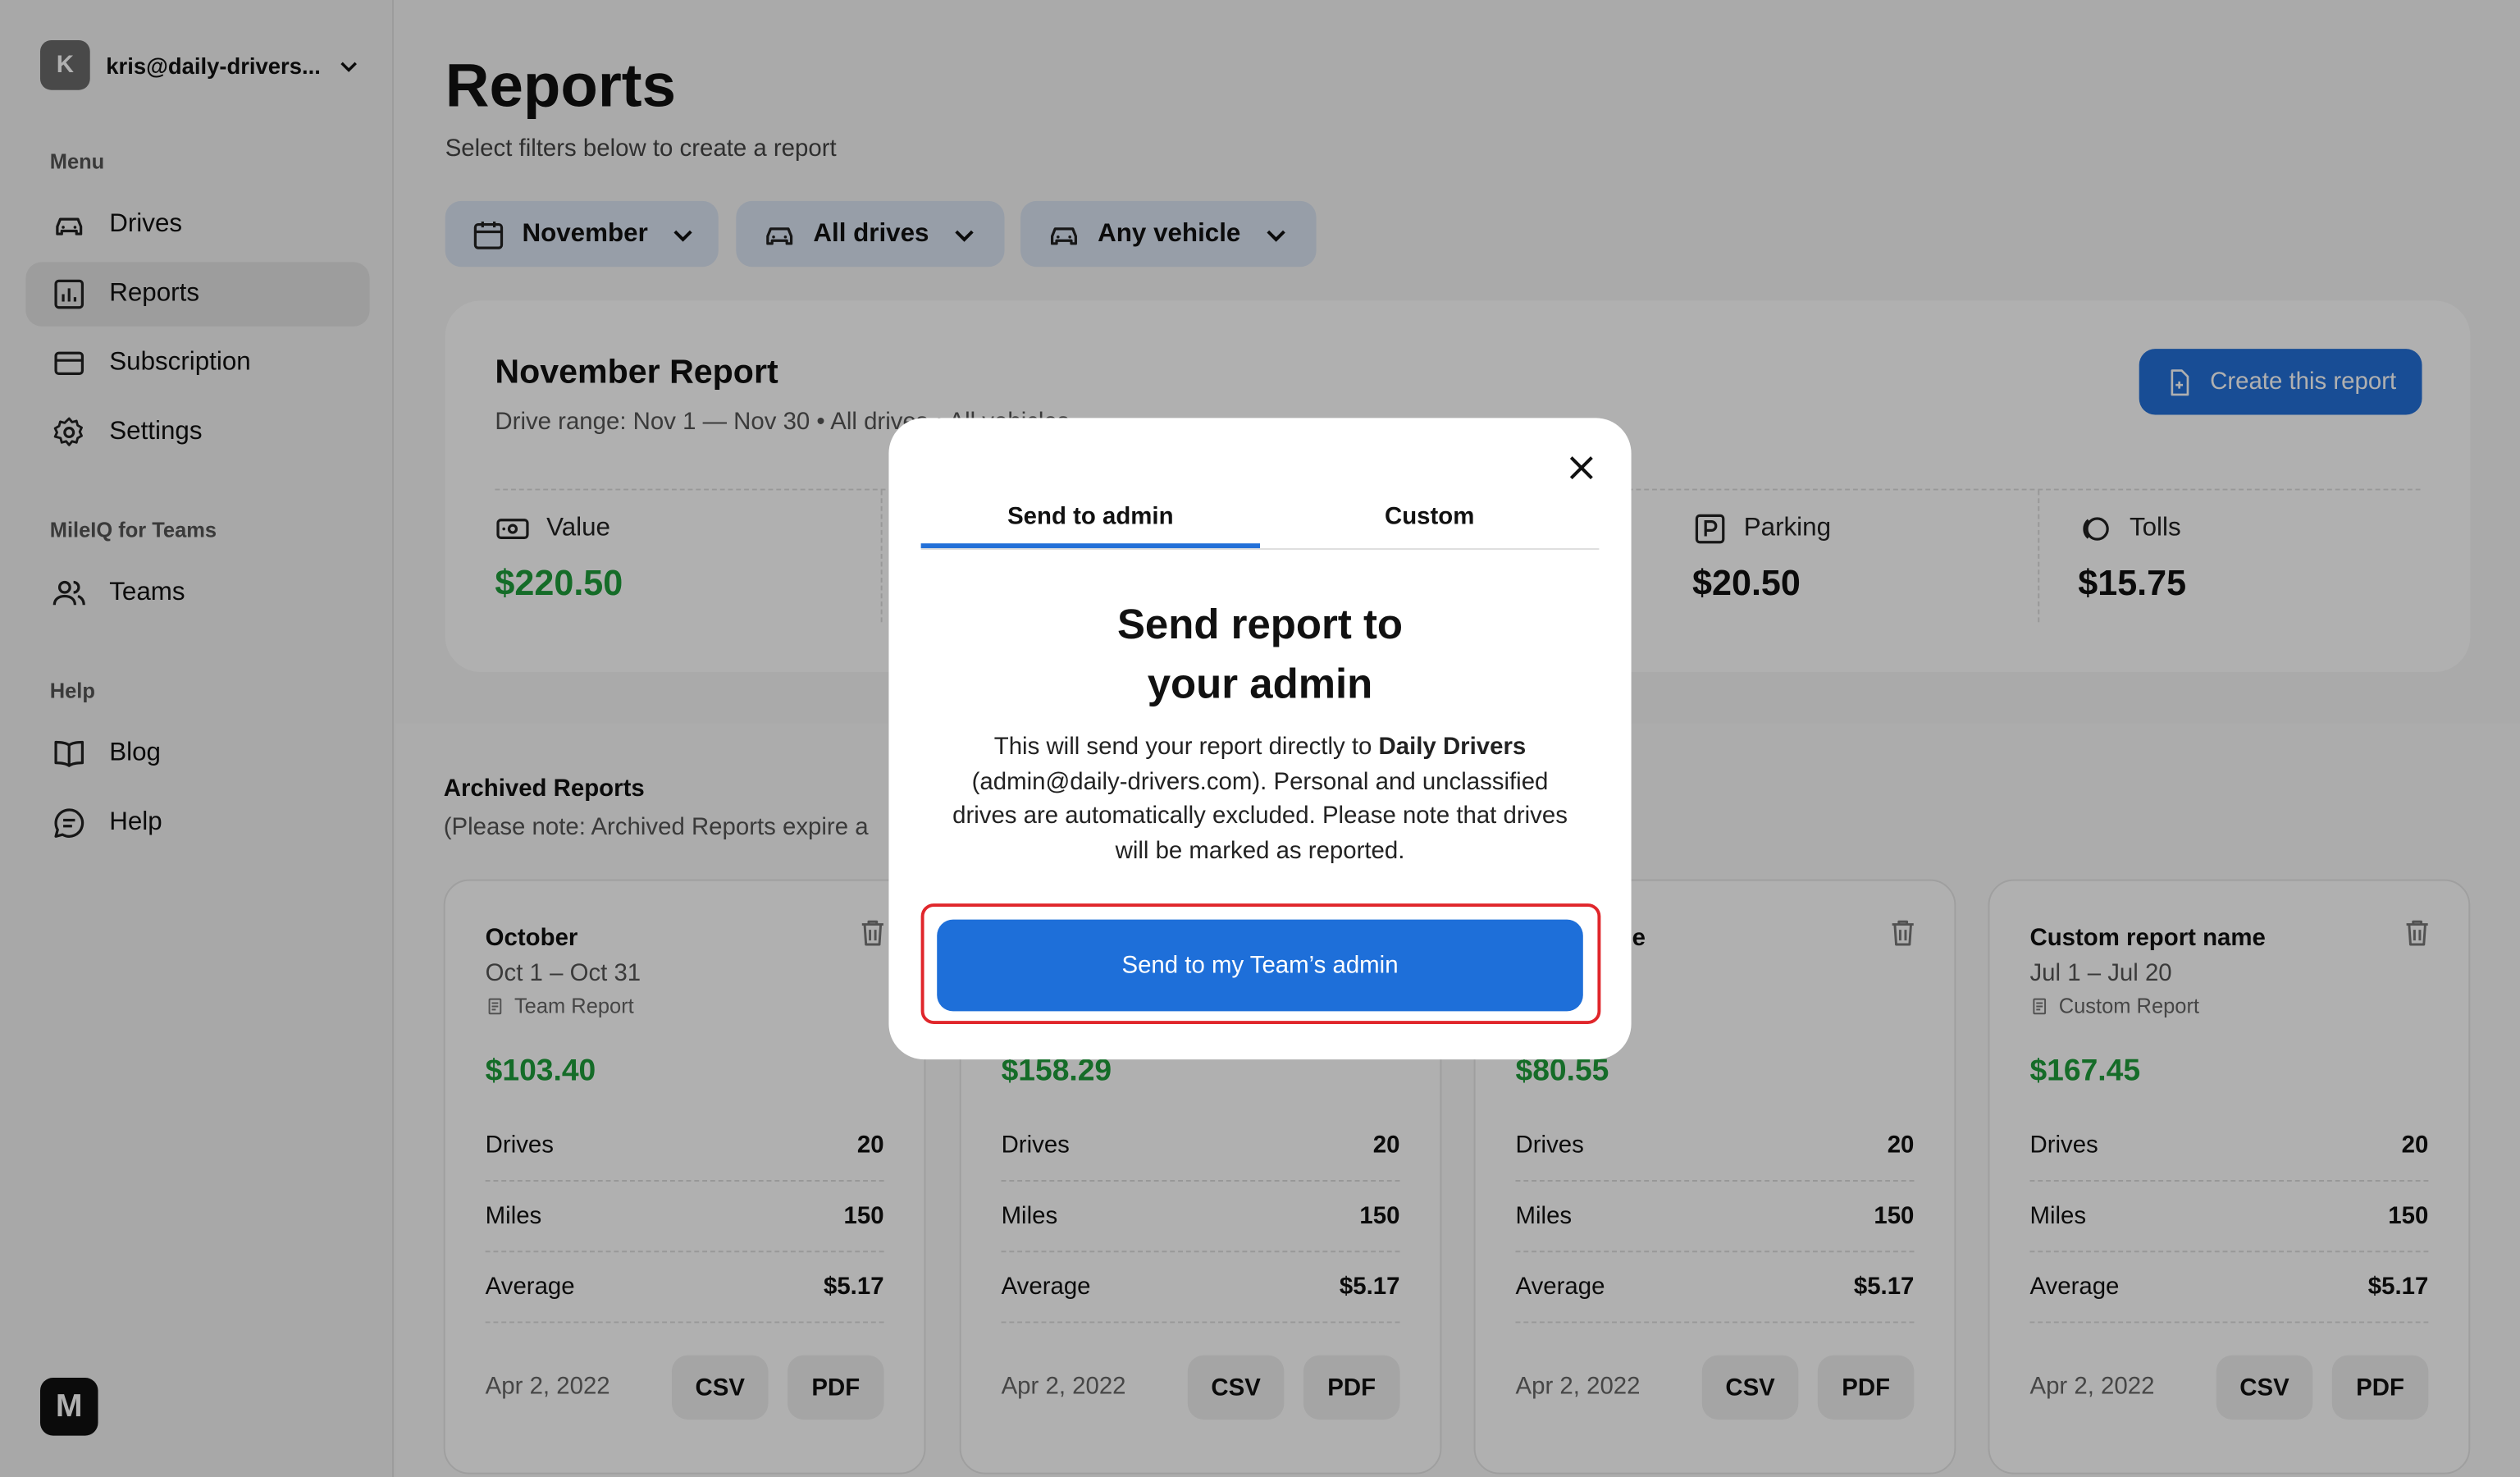  I want to click on tab-custom: Custom, so click(1430, 522).